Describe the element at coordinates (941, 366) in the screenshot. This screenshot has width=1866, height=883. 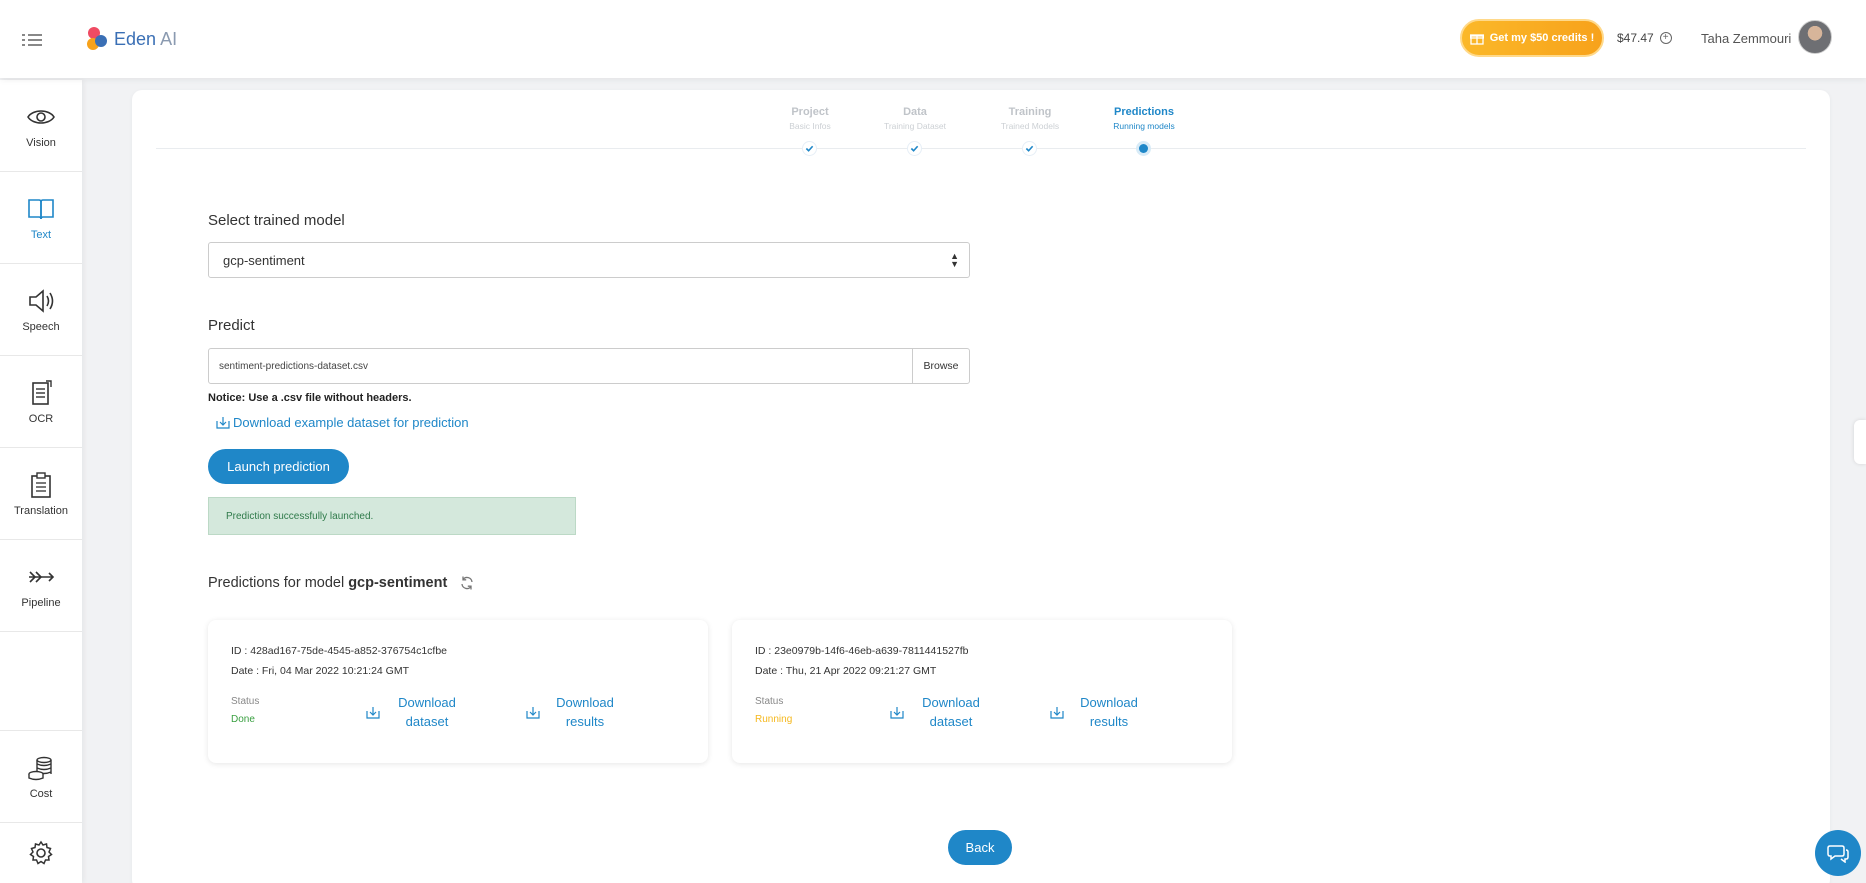
I see `browse-button: Browse` at that location.